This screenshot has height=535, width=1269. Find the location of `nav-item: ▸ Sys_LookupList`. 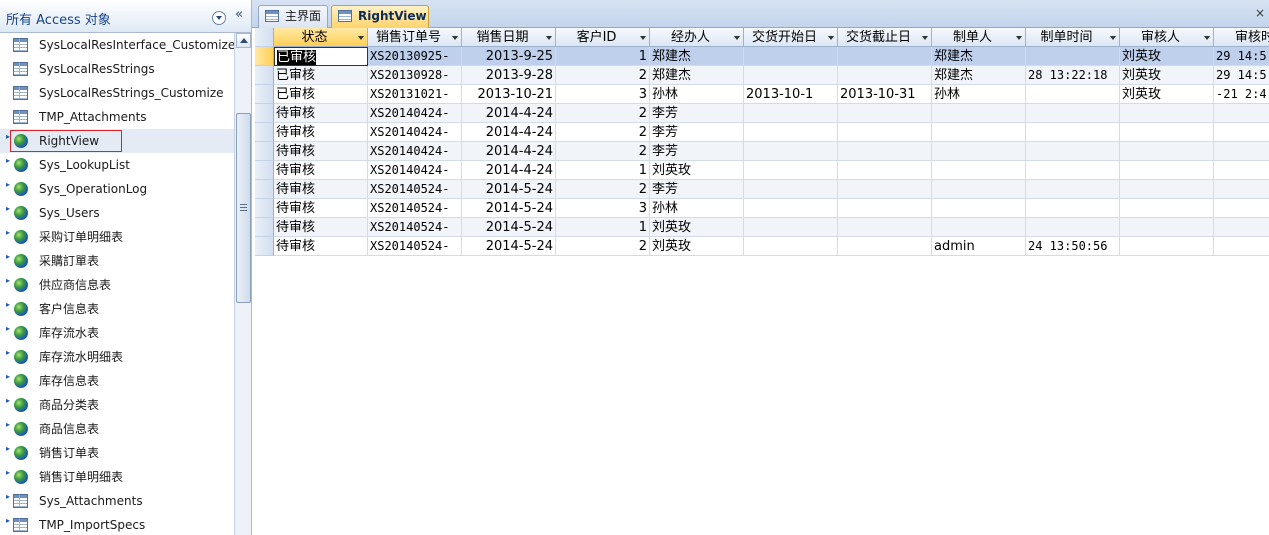

nav-item: ▸ Sys_LookupList is located at coordinates (117, 165).